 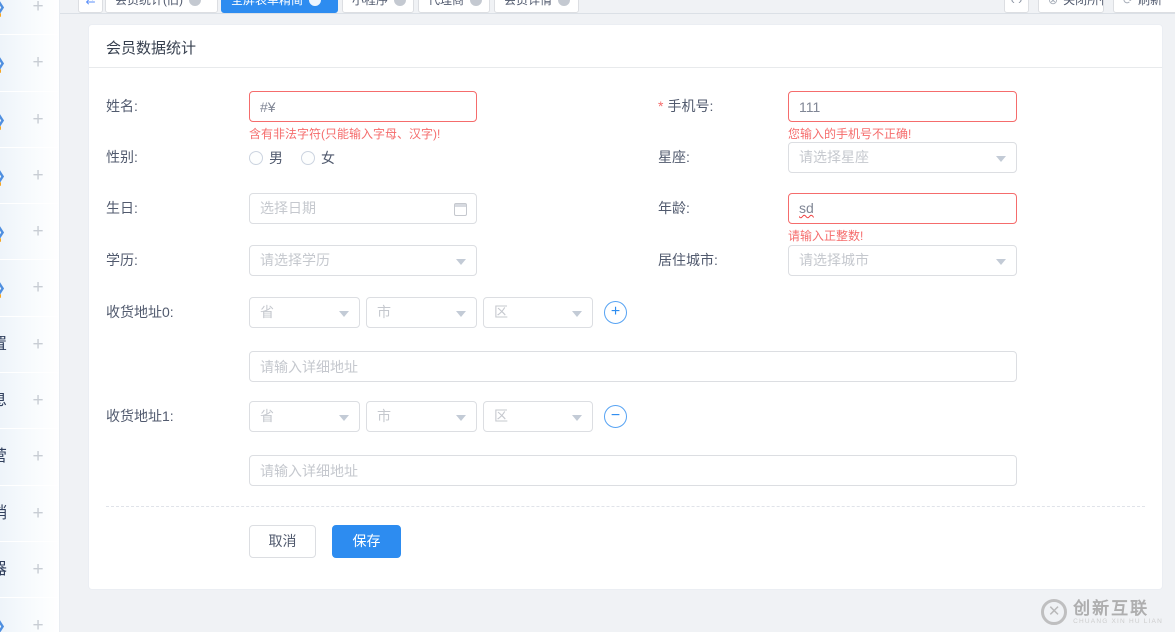 What do you see at coordinates (688, 260) in the screenshot?
I see `city-label: 居住城市:` at bounding box center [688, 260].